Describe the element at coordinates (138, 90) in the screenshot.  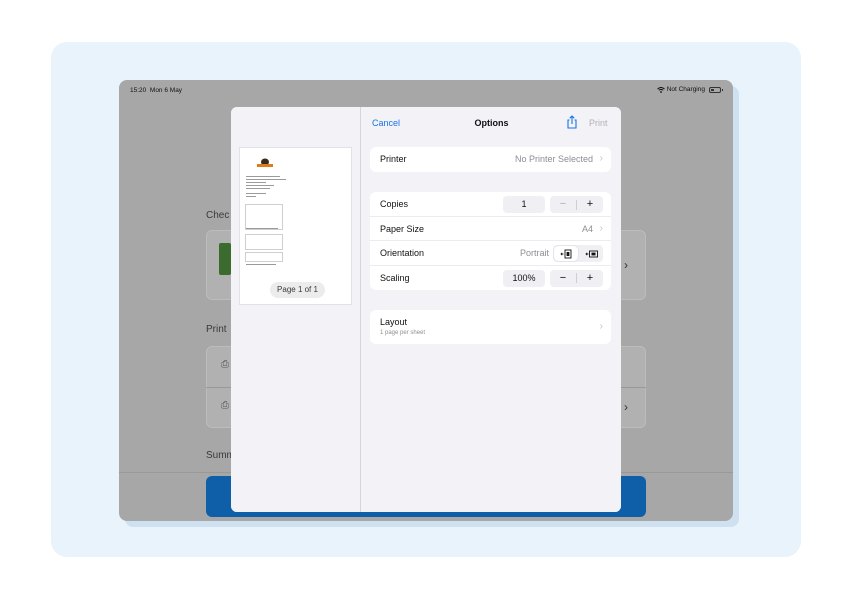
I see `status-time-text: 15:20` at that location.